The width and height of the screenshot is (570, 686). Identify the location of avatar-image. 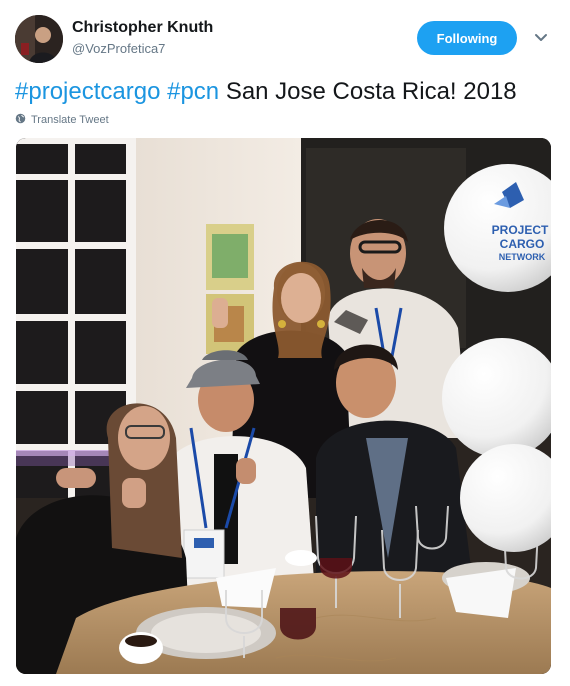
(39, 39).